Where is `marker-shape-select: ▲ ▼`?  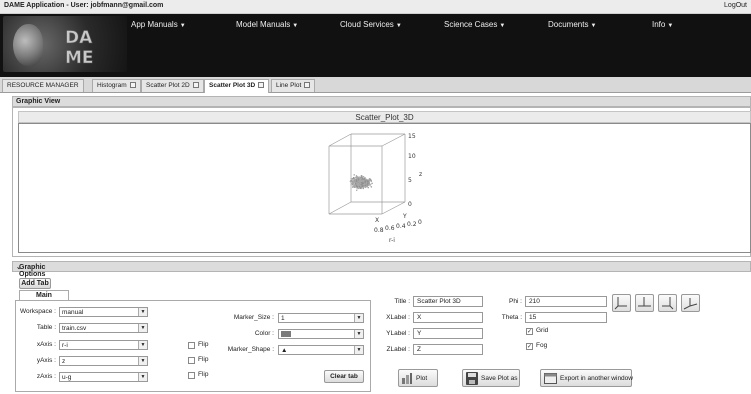 marker-shape-select: ▲ ▼ is located at coordinates (321, 350).